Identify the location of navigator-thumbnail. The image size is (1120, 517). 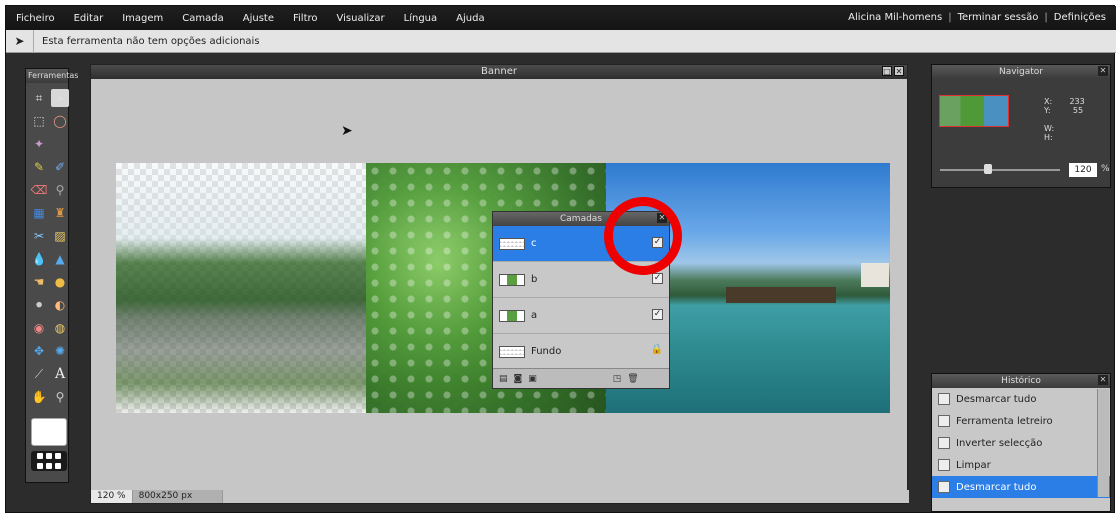
(974, 111).